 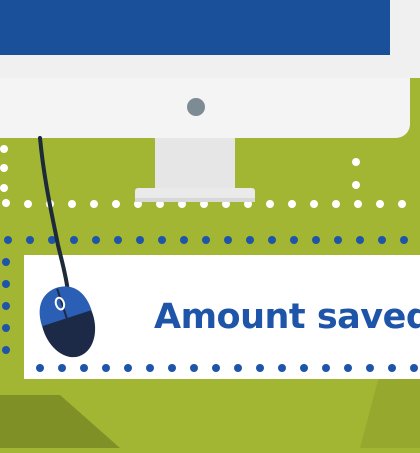 What do you see at coordinates (195, 168) in the screenshot?
I see `monitor-stand` at bounding box center [195, 168].